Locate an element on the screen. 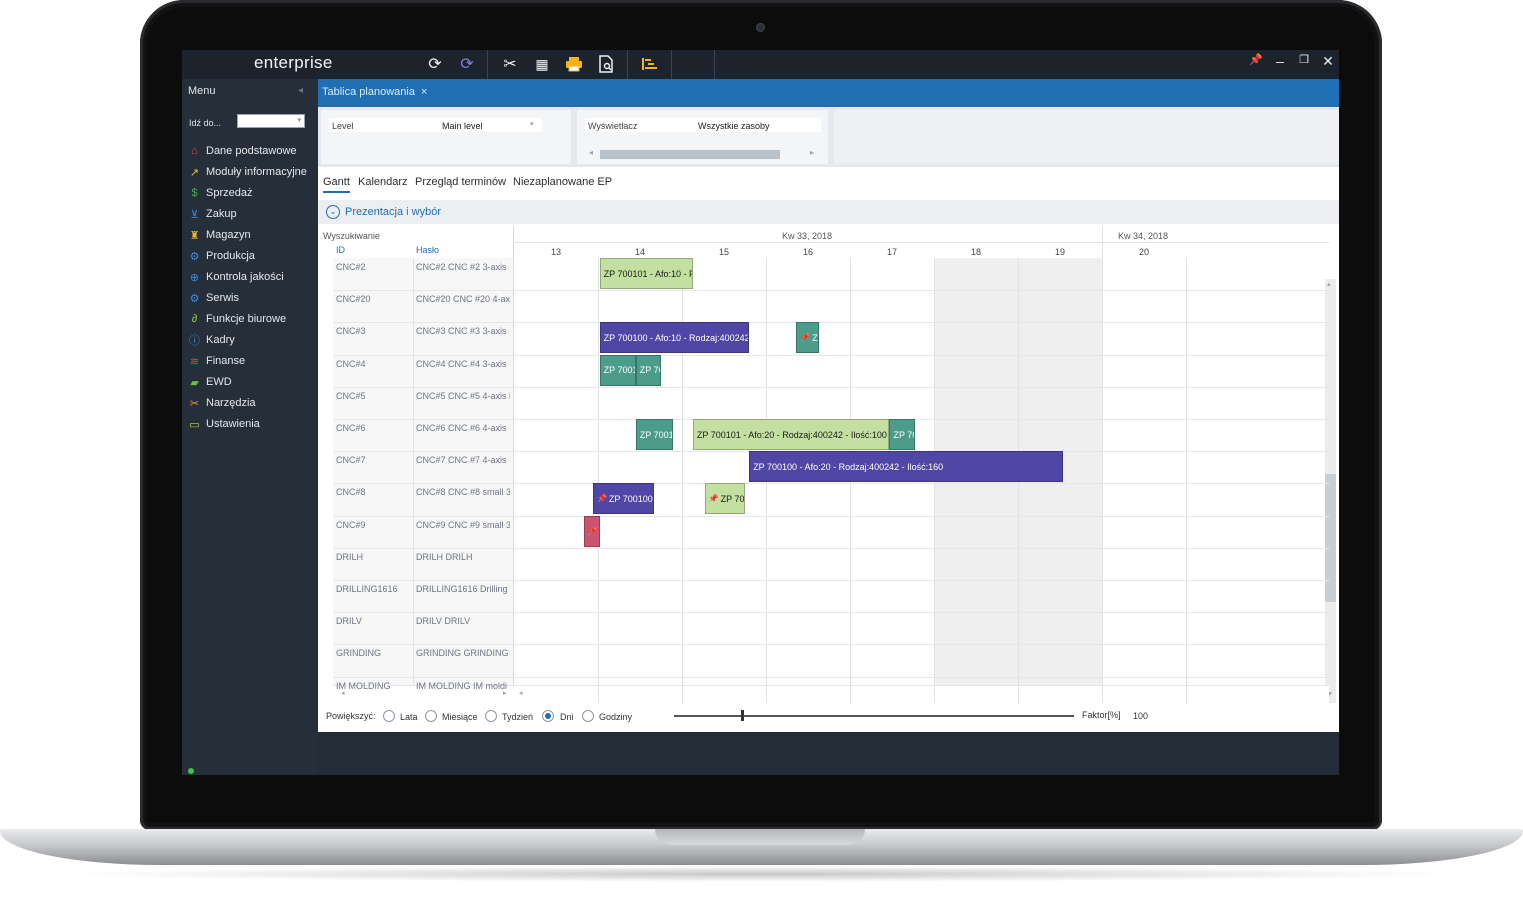 The width and height of the screenshot is (1523, 900). tools-icon: ✂ is located at coordinates (510, 64).